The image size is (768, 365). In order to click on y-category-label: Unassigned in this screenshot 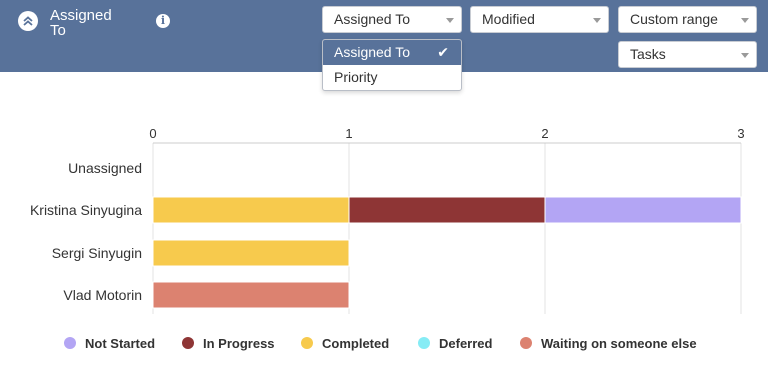, I will do `click(105, 168)`.